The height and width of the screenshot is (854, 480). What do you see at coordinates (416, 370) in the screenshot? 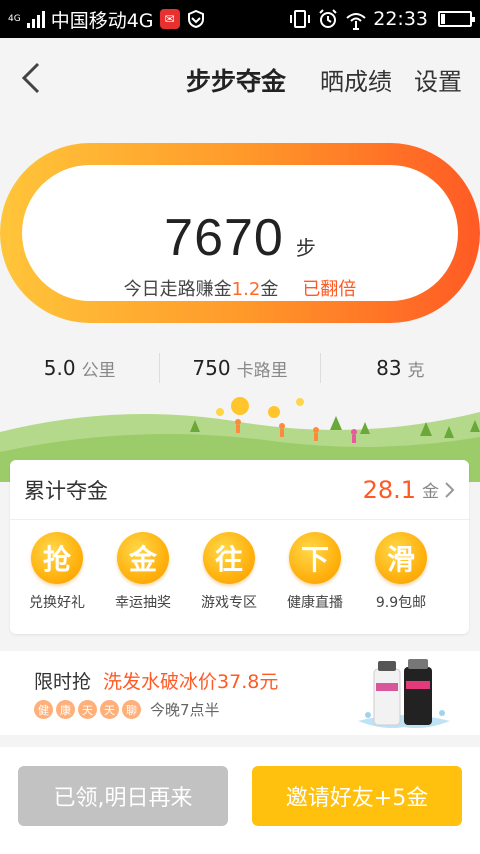
I see `fat-unit: 克` at bounding box center [416, 370].